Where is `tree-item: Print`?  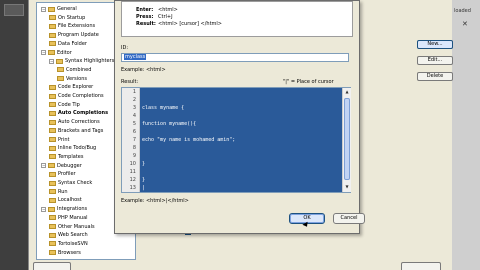
tree-item: Print is located at coordinates (59, 140).